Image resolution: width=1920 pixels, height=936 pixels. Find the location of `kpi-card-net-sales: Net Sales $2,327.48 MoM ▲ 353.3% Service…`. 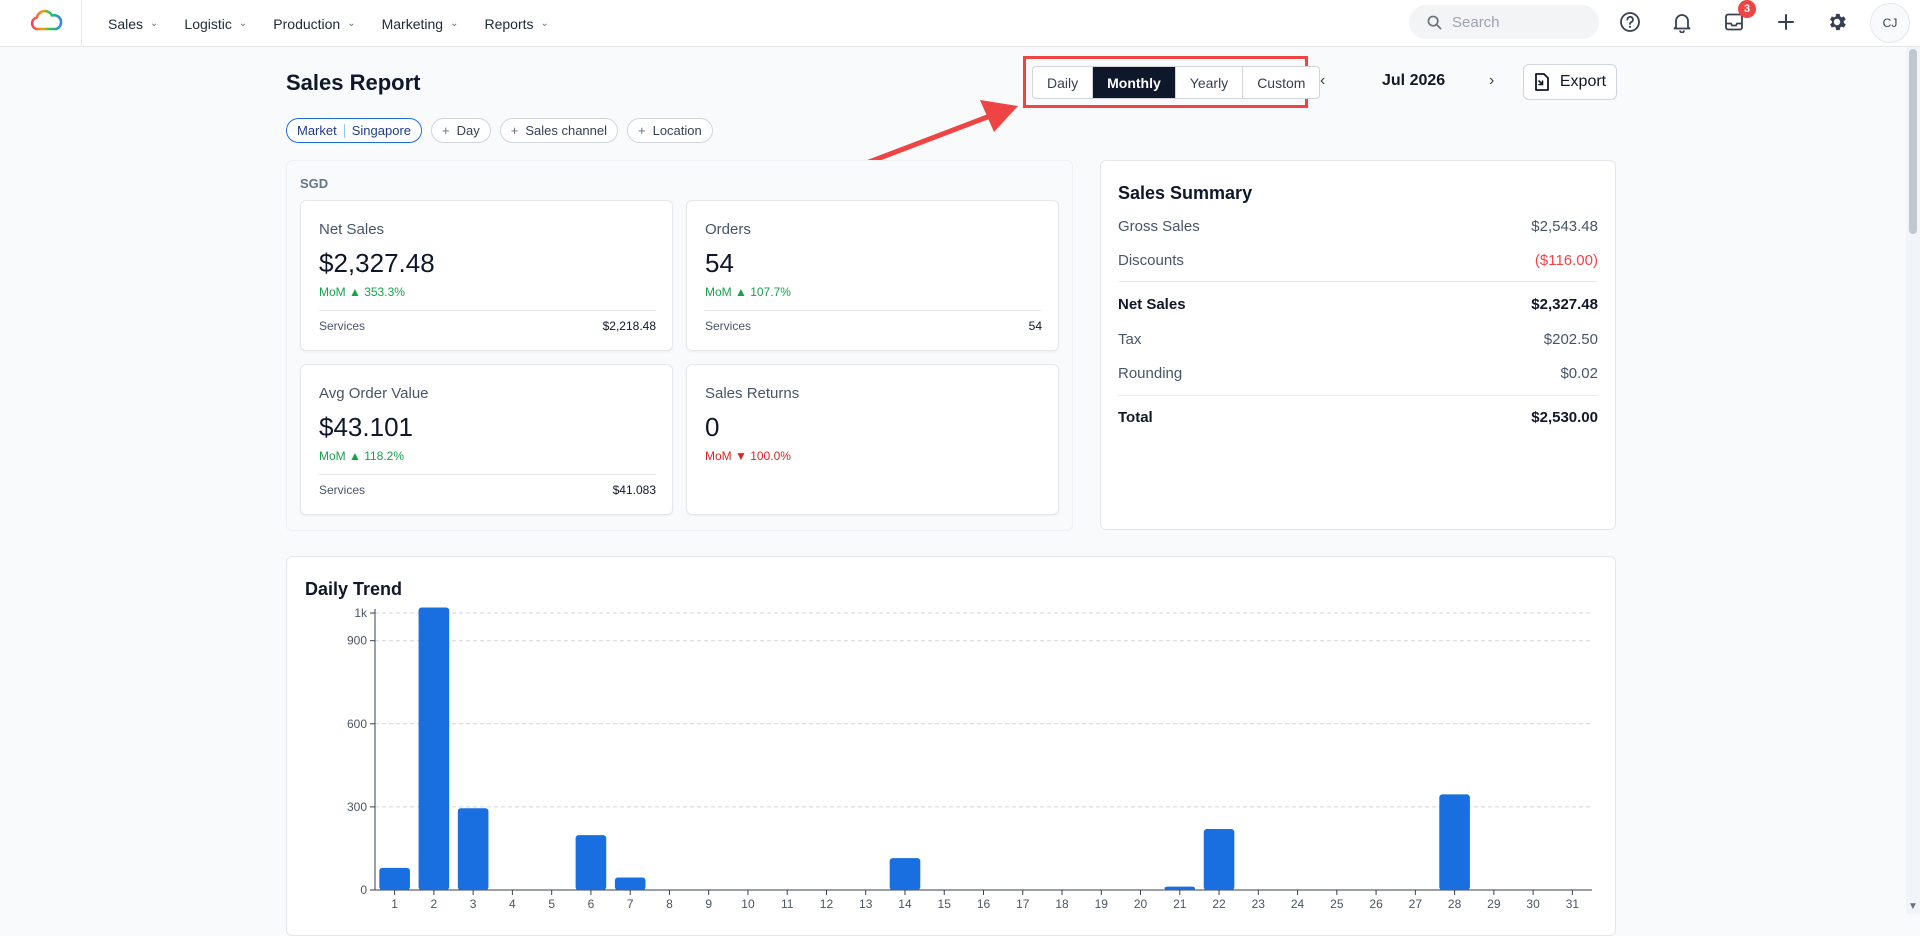

kpi-card-net-sales: Net Sales $2,327.48 MoM ▲ 353.3% Service… is located at coordinates (486, 275).